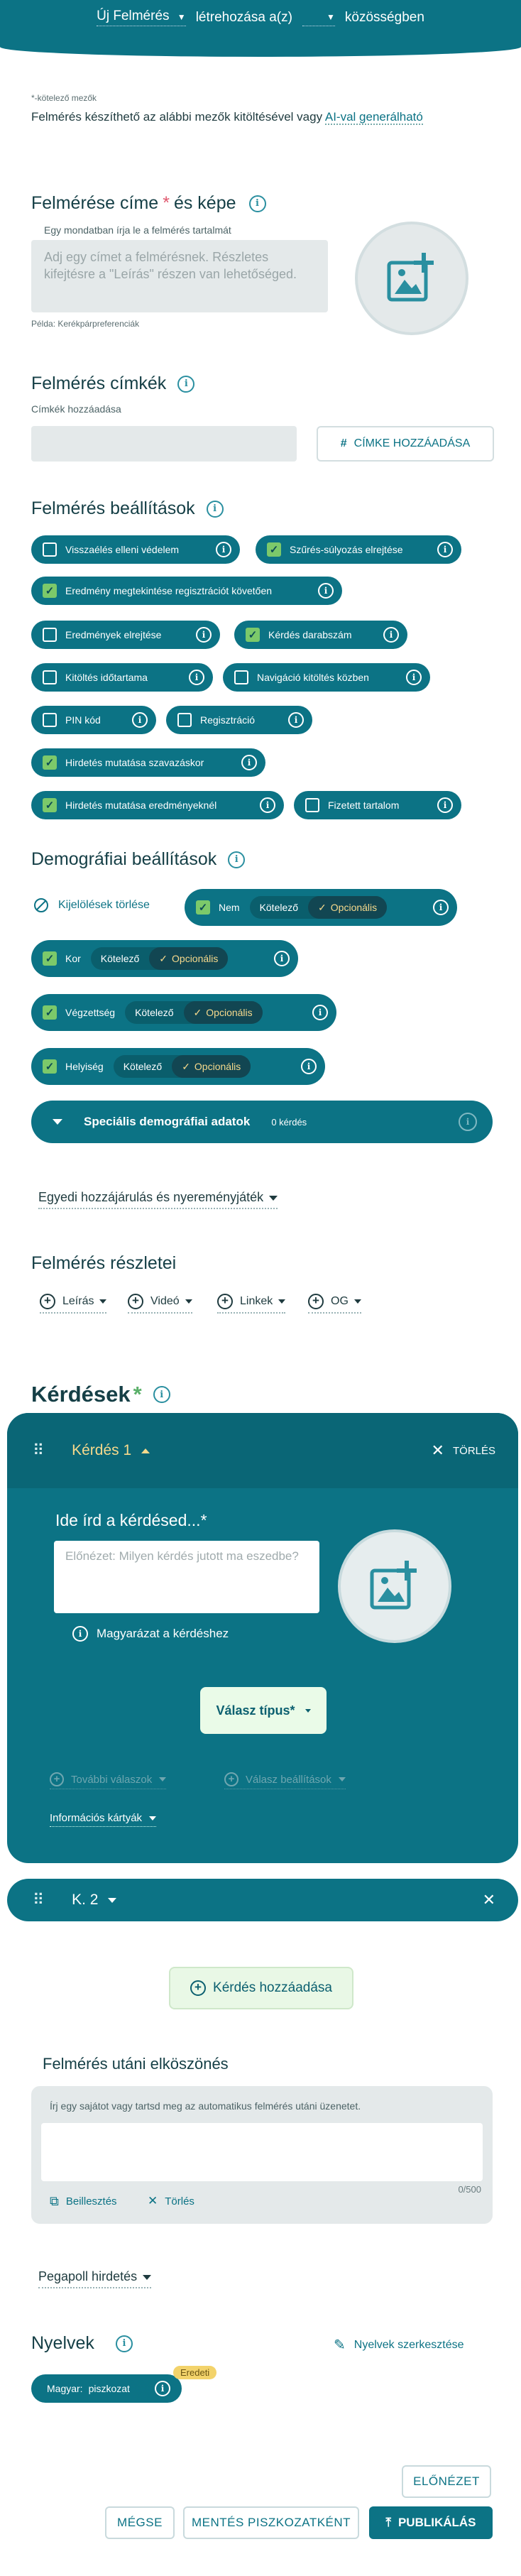 This screenshot has height=2576, width=521. What do you see at coordinates (164, 444) in the screenshot?
I see `tags-input` at bounding box center [164, 444].